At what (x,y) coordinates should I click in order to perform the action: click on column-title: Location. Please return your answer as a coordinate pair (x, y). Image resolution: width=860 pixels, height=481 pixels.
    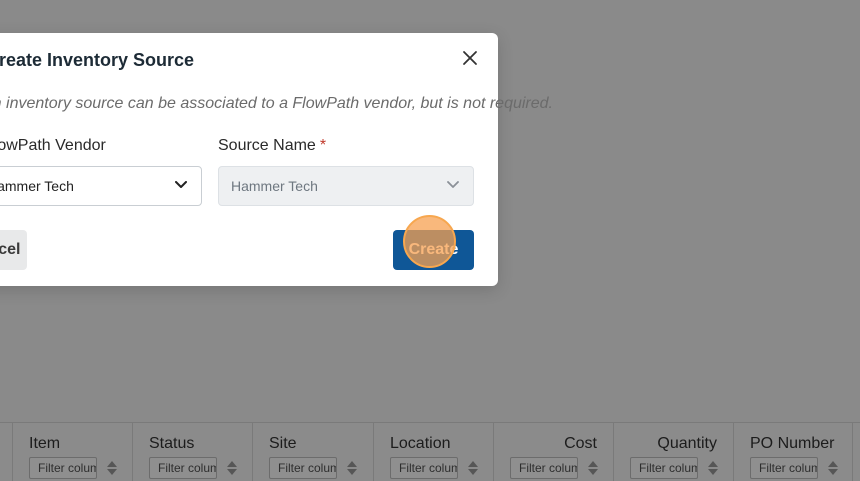
    Looking at the image, I should click on (420, 443).